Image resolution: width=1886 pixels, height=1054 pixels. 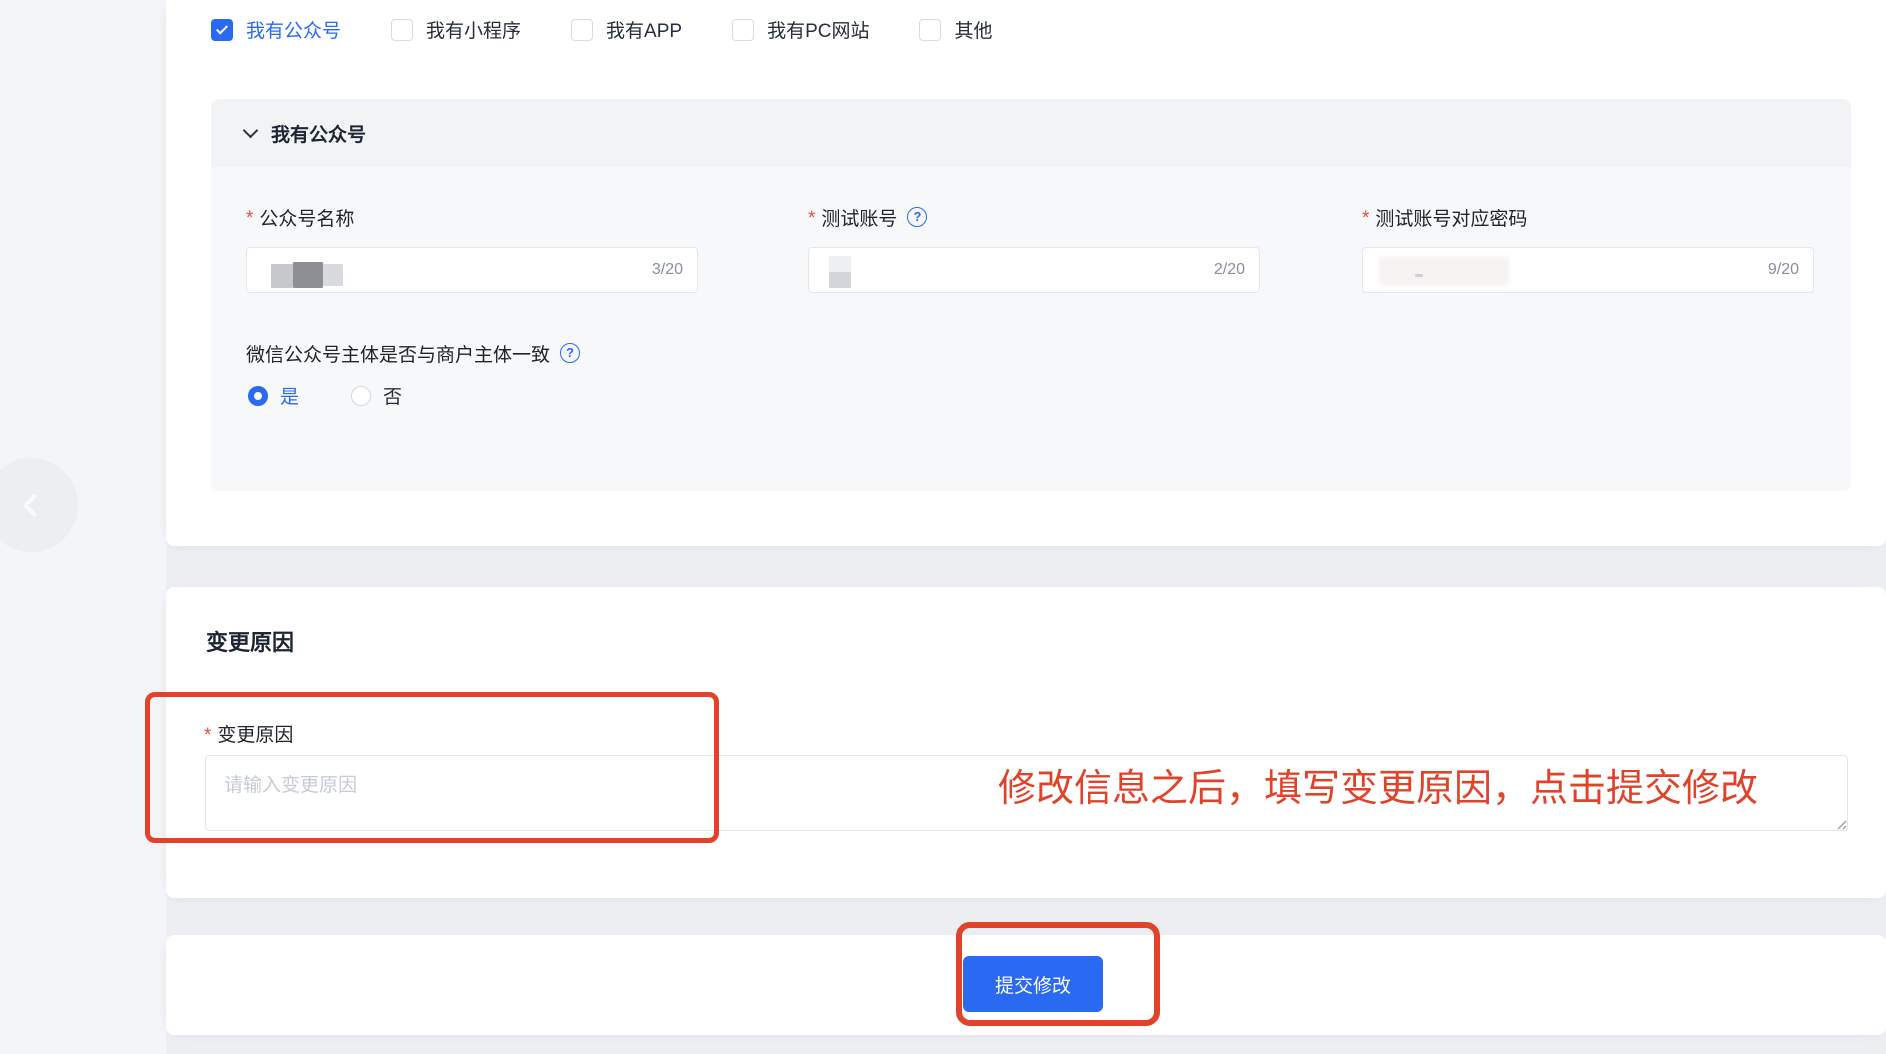 What do you see at coordinates (1034, 217) in the screenshot?
I see `field-label: * 测试账号 ?` at bounding box center [1034, 217].